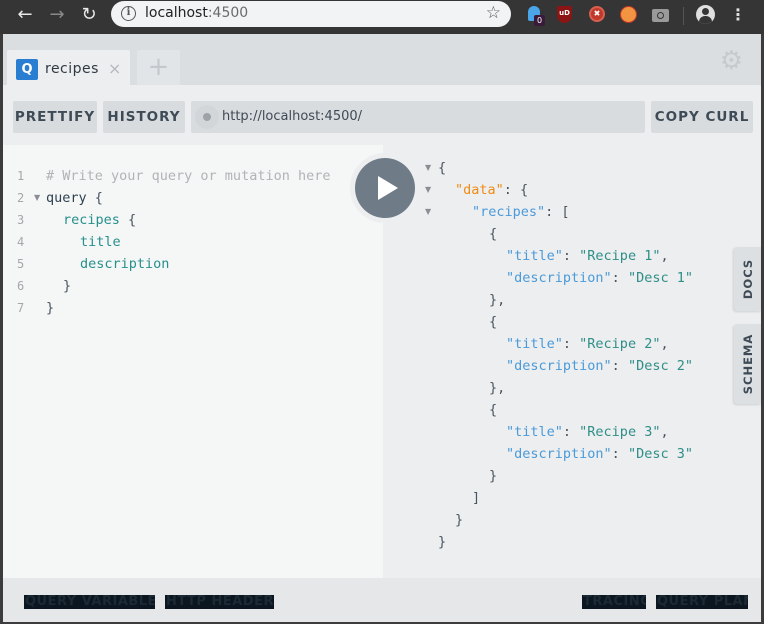  What do you see at coordinates (587, 432) in the screenshot?
I see `json-line: "title": "Recipe 3",` at bounding box center [587, 432].